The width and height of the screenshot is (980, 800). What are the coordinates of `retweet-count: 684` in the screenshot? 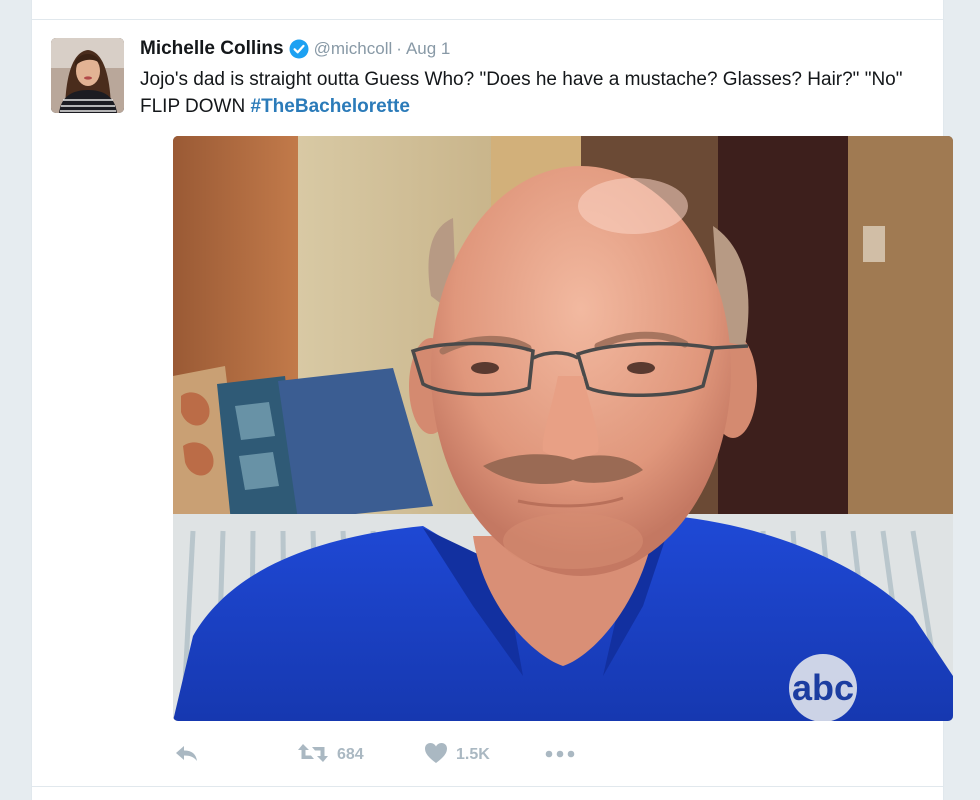 It's located at (350, 754).